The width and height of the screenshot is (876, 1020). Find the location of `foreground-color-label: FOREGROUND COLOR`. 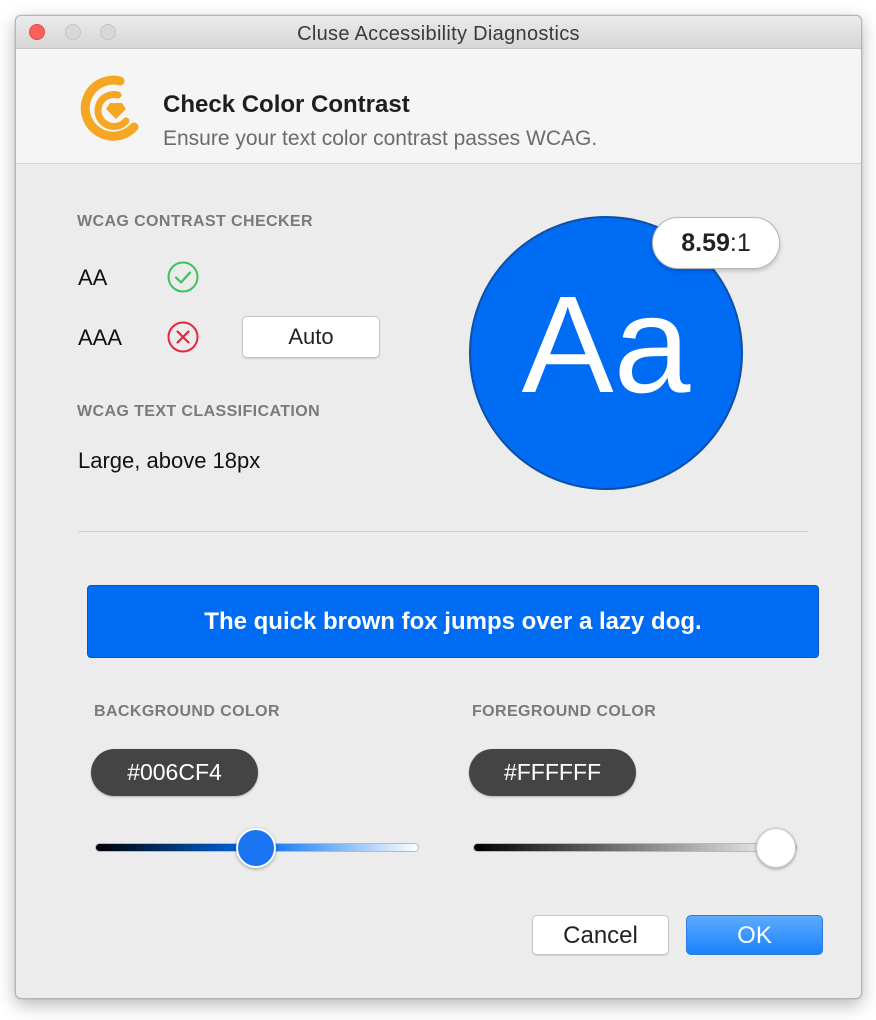

foreground-color-label: FOREGROUND COLOR is located at coordinates (564, 711).